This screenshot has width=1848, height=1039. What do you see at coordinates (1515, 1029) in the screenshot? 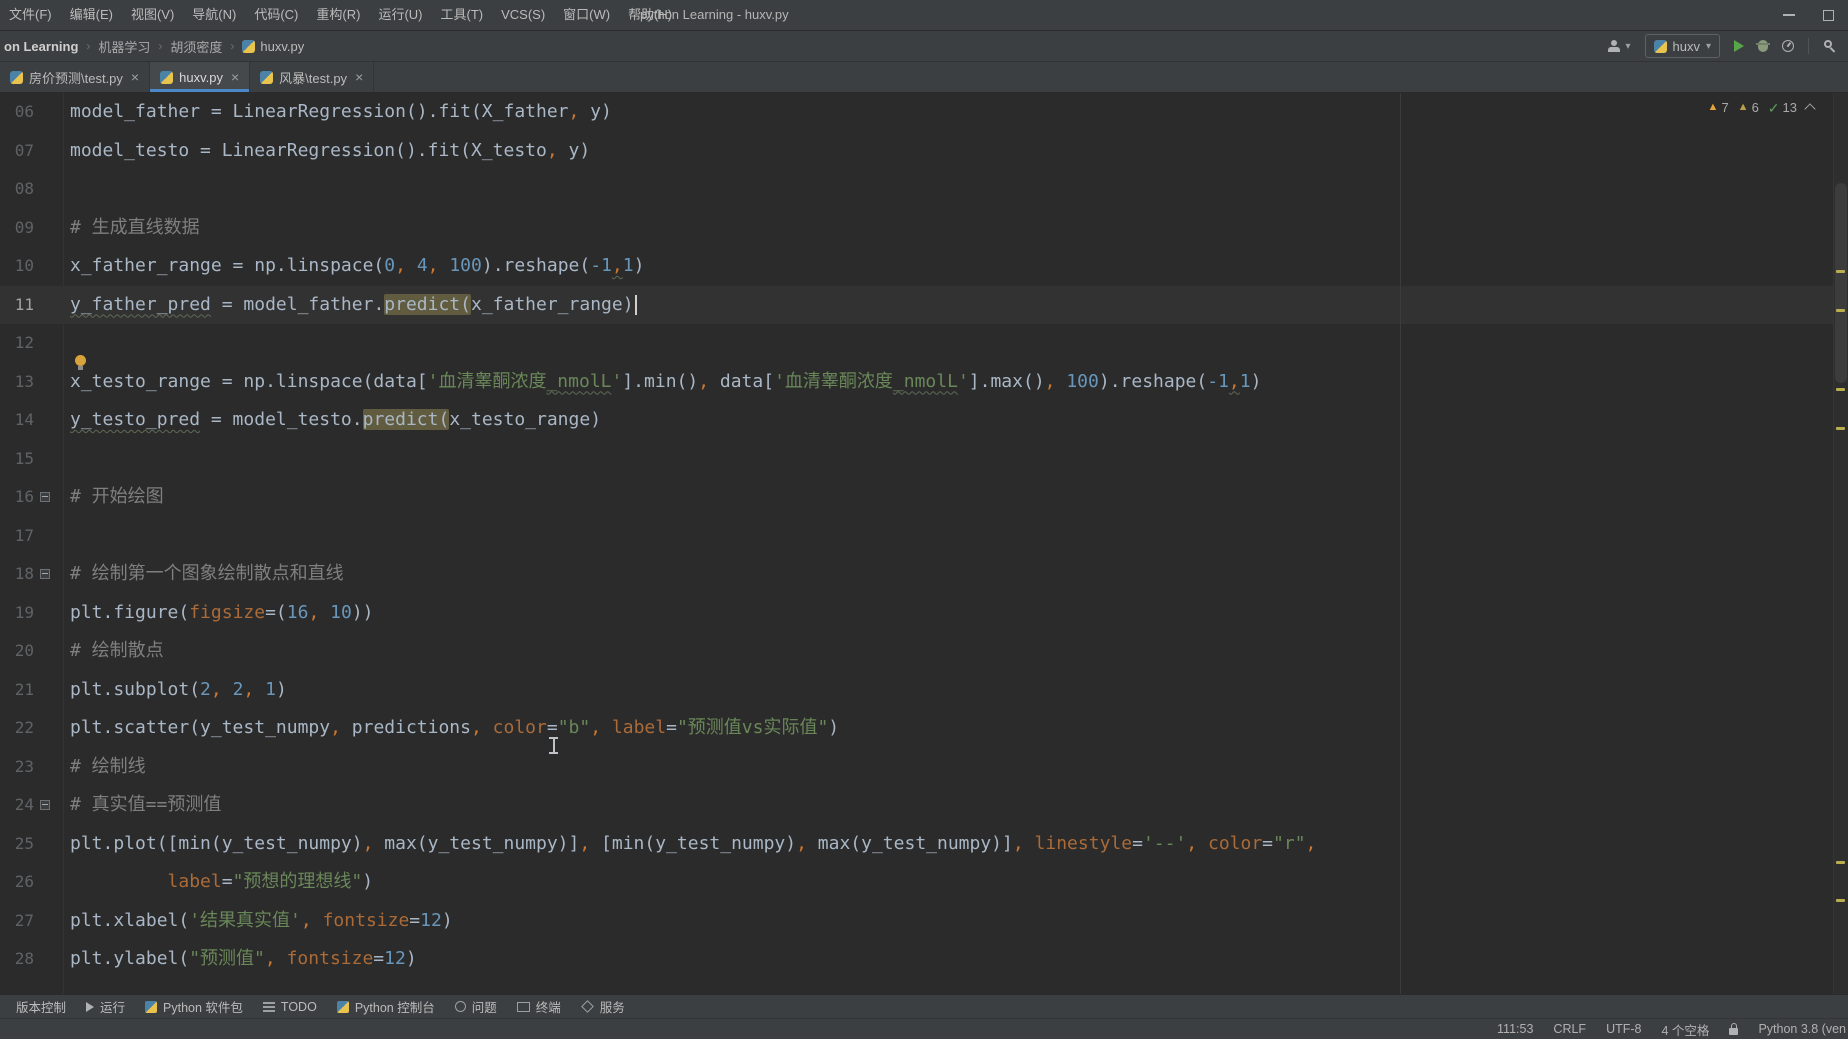
I see `status-item: 111:53` at bounding box center [1515, 1029].